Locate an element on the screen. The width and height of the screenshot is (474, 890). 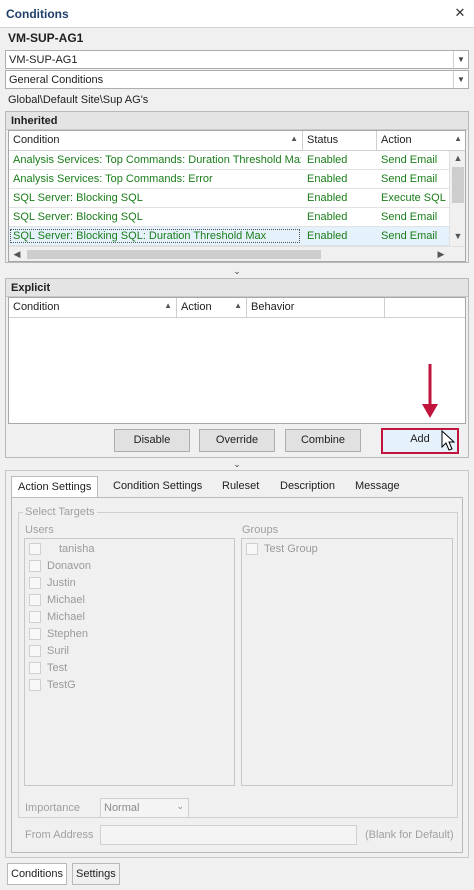
column-header-behavior: Behavior is located at coordinates (316, 308).